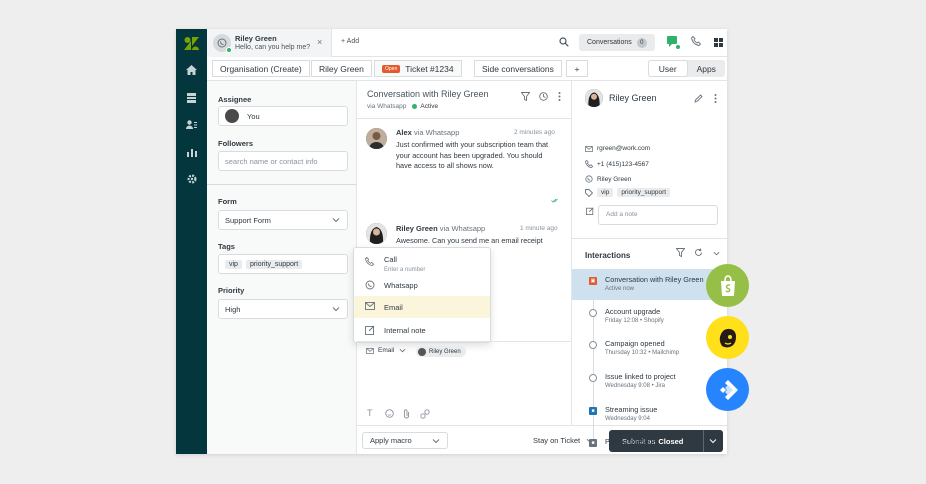 Image resolution: width=926 pixels, height=484 pixels. I want to click on tags-field: vip priority_support, so click(283, 264).